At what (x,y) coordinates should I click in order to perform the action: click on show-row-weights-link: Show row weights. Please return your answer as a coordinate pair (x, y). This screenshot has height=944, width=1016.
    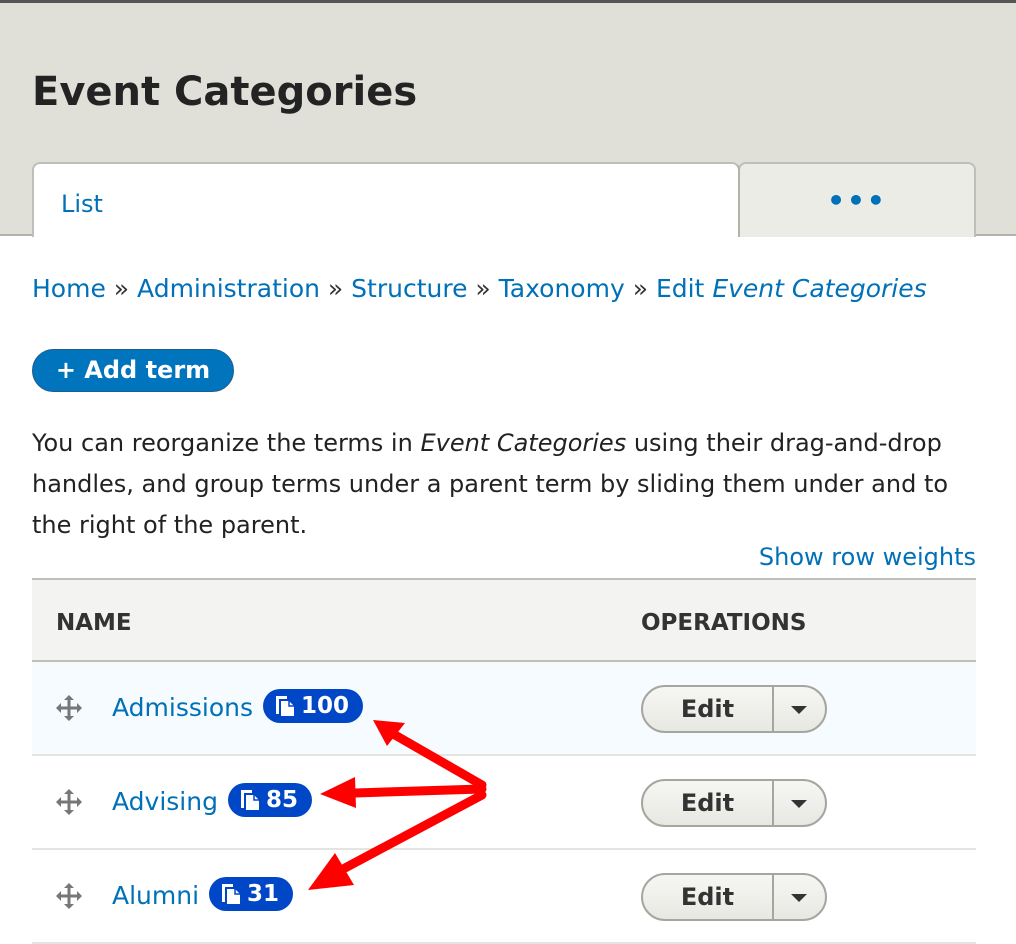
    Looking at the image, I should click on (867, 557).